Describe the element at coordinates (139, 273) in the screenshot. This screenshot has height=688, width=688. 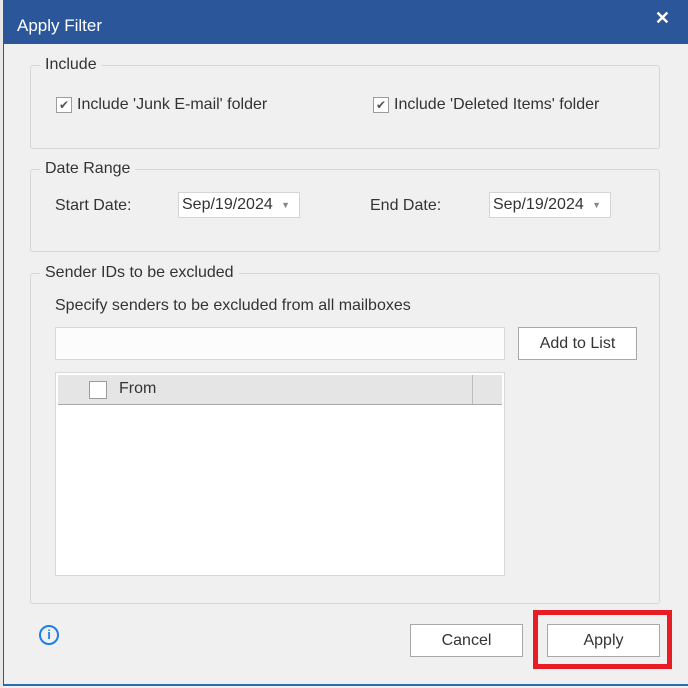
I see `sender-ids-legend: Sender IDs to be excluded` at that location.